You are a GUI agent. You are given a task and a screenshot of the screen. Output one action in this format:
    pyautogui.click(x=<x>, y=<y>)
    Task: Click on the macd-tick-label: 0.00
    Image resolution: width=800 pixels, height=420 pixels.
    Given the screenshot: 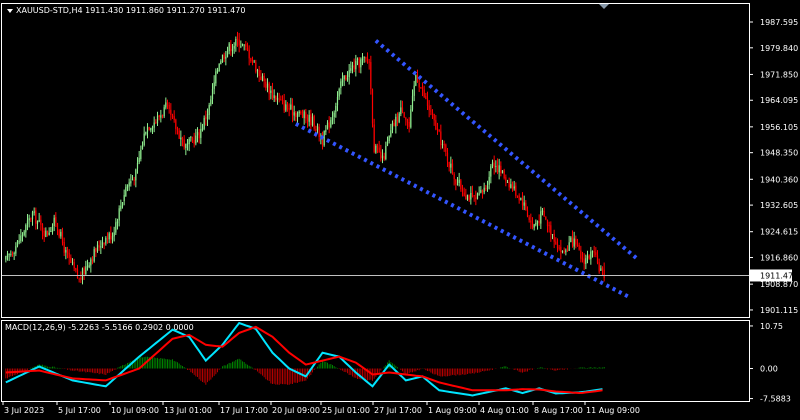 What is the action you would take?
    pyautogui.click(x=769, y=369)
    